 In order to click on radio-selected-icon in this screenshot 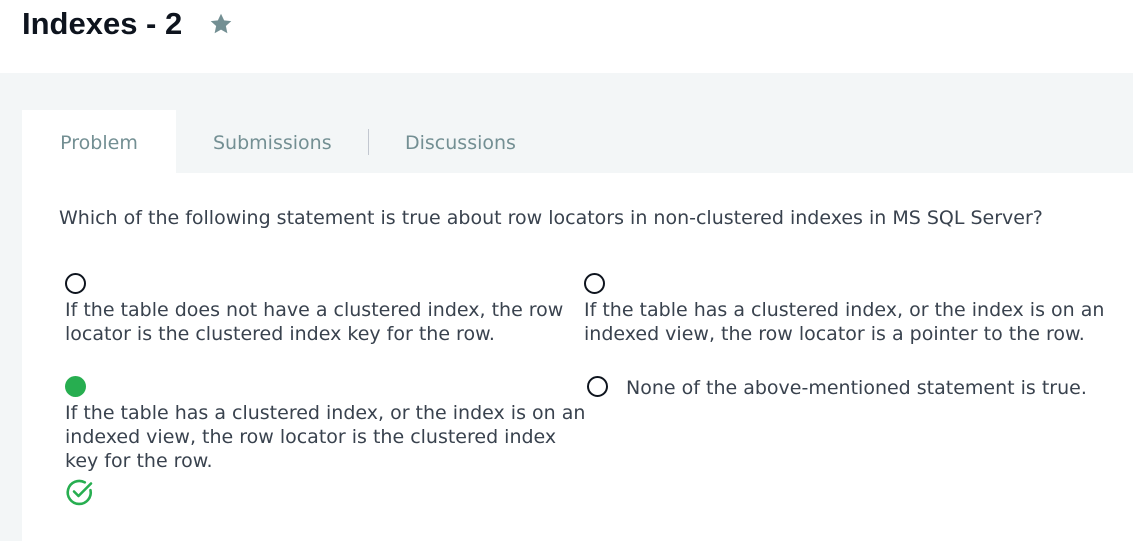, I will do `click(75, 386)`.